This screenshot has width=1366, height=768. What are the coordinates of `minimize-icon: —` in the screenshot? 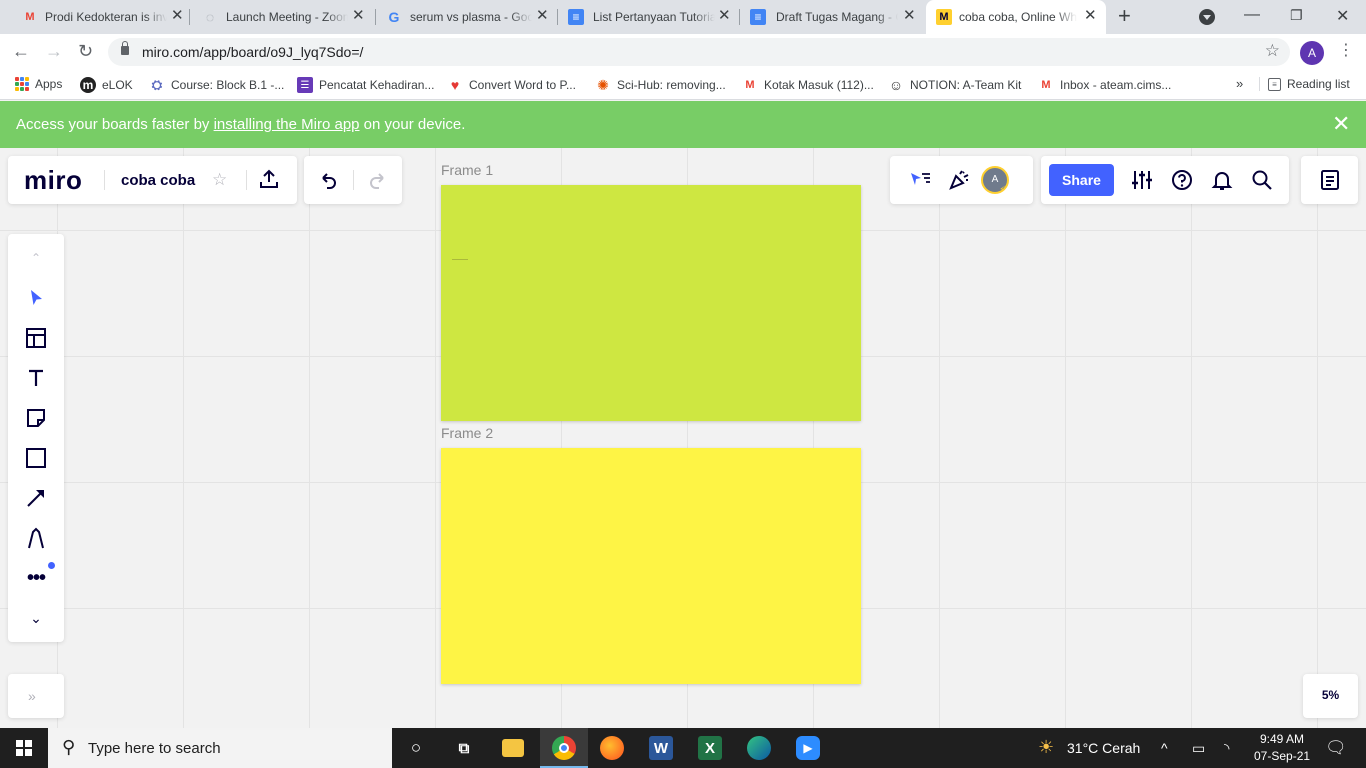 It's located at (1252, 15).